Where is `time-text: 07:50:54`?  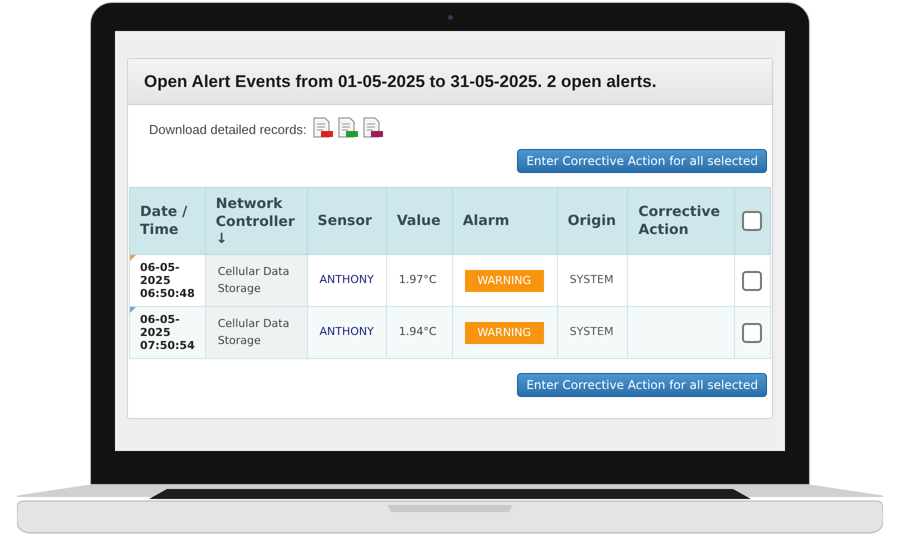 time-text: 07:50:54 is located at coordinates (167, 345).